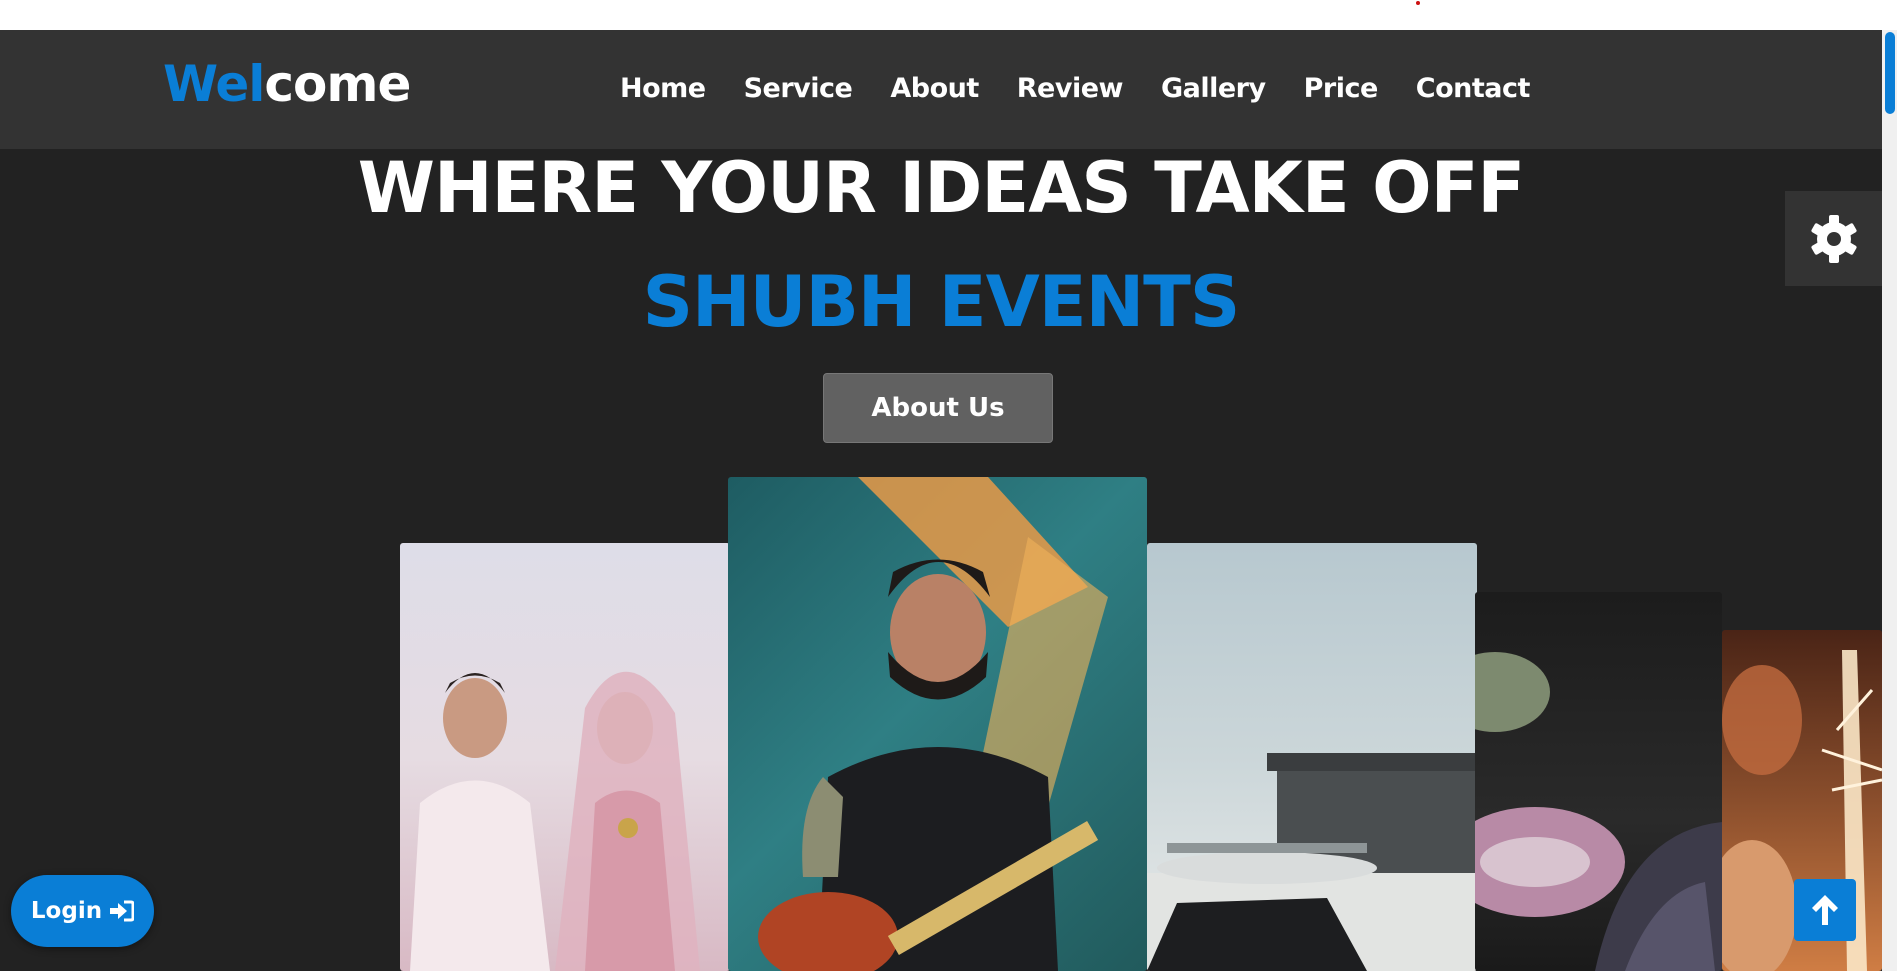 The image size is (1897, 971). What do you see at coordinates (66, 911) in the screenshot?
I see `login-label: Login` at bounding box center [66, 911].